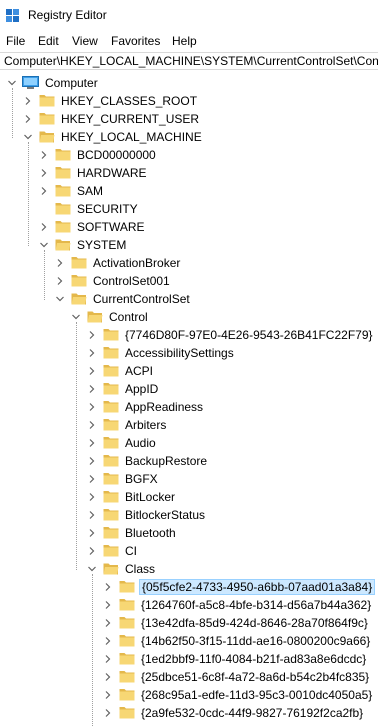  I want to click on tree-node-label: Bluetooth, so click(150, 533).